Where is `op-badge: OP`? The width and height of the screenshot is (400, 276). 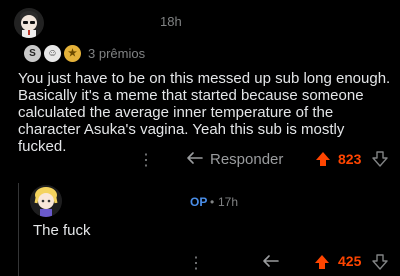
op-badge: OP is located at coordinates (199, 202).